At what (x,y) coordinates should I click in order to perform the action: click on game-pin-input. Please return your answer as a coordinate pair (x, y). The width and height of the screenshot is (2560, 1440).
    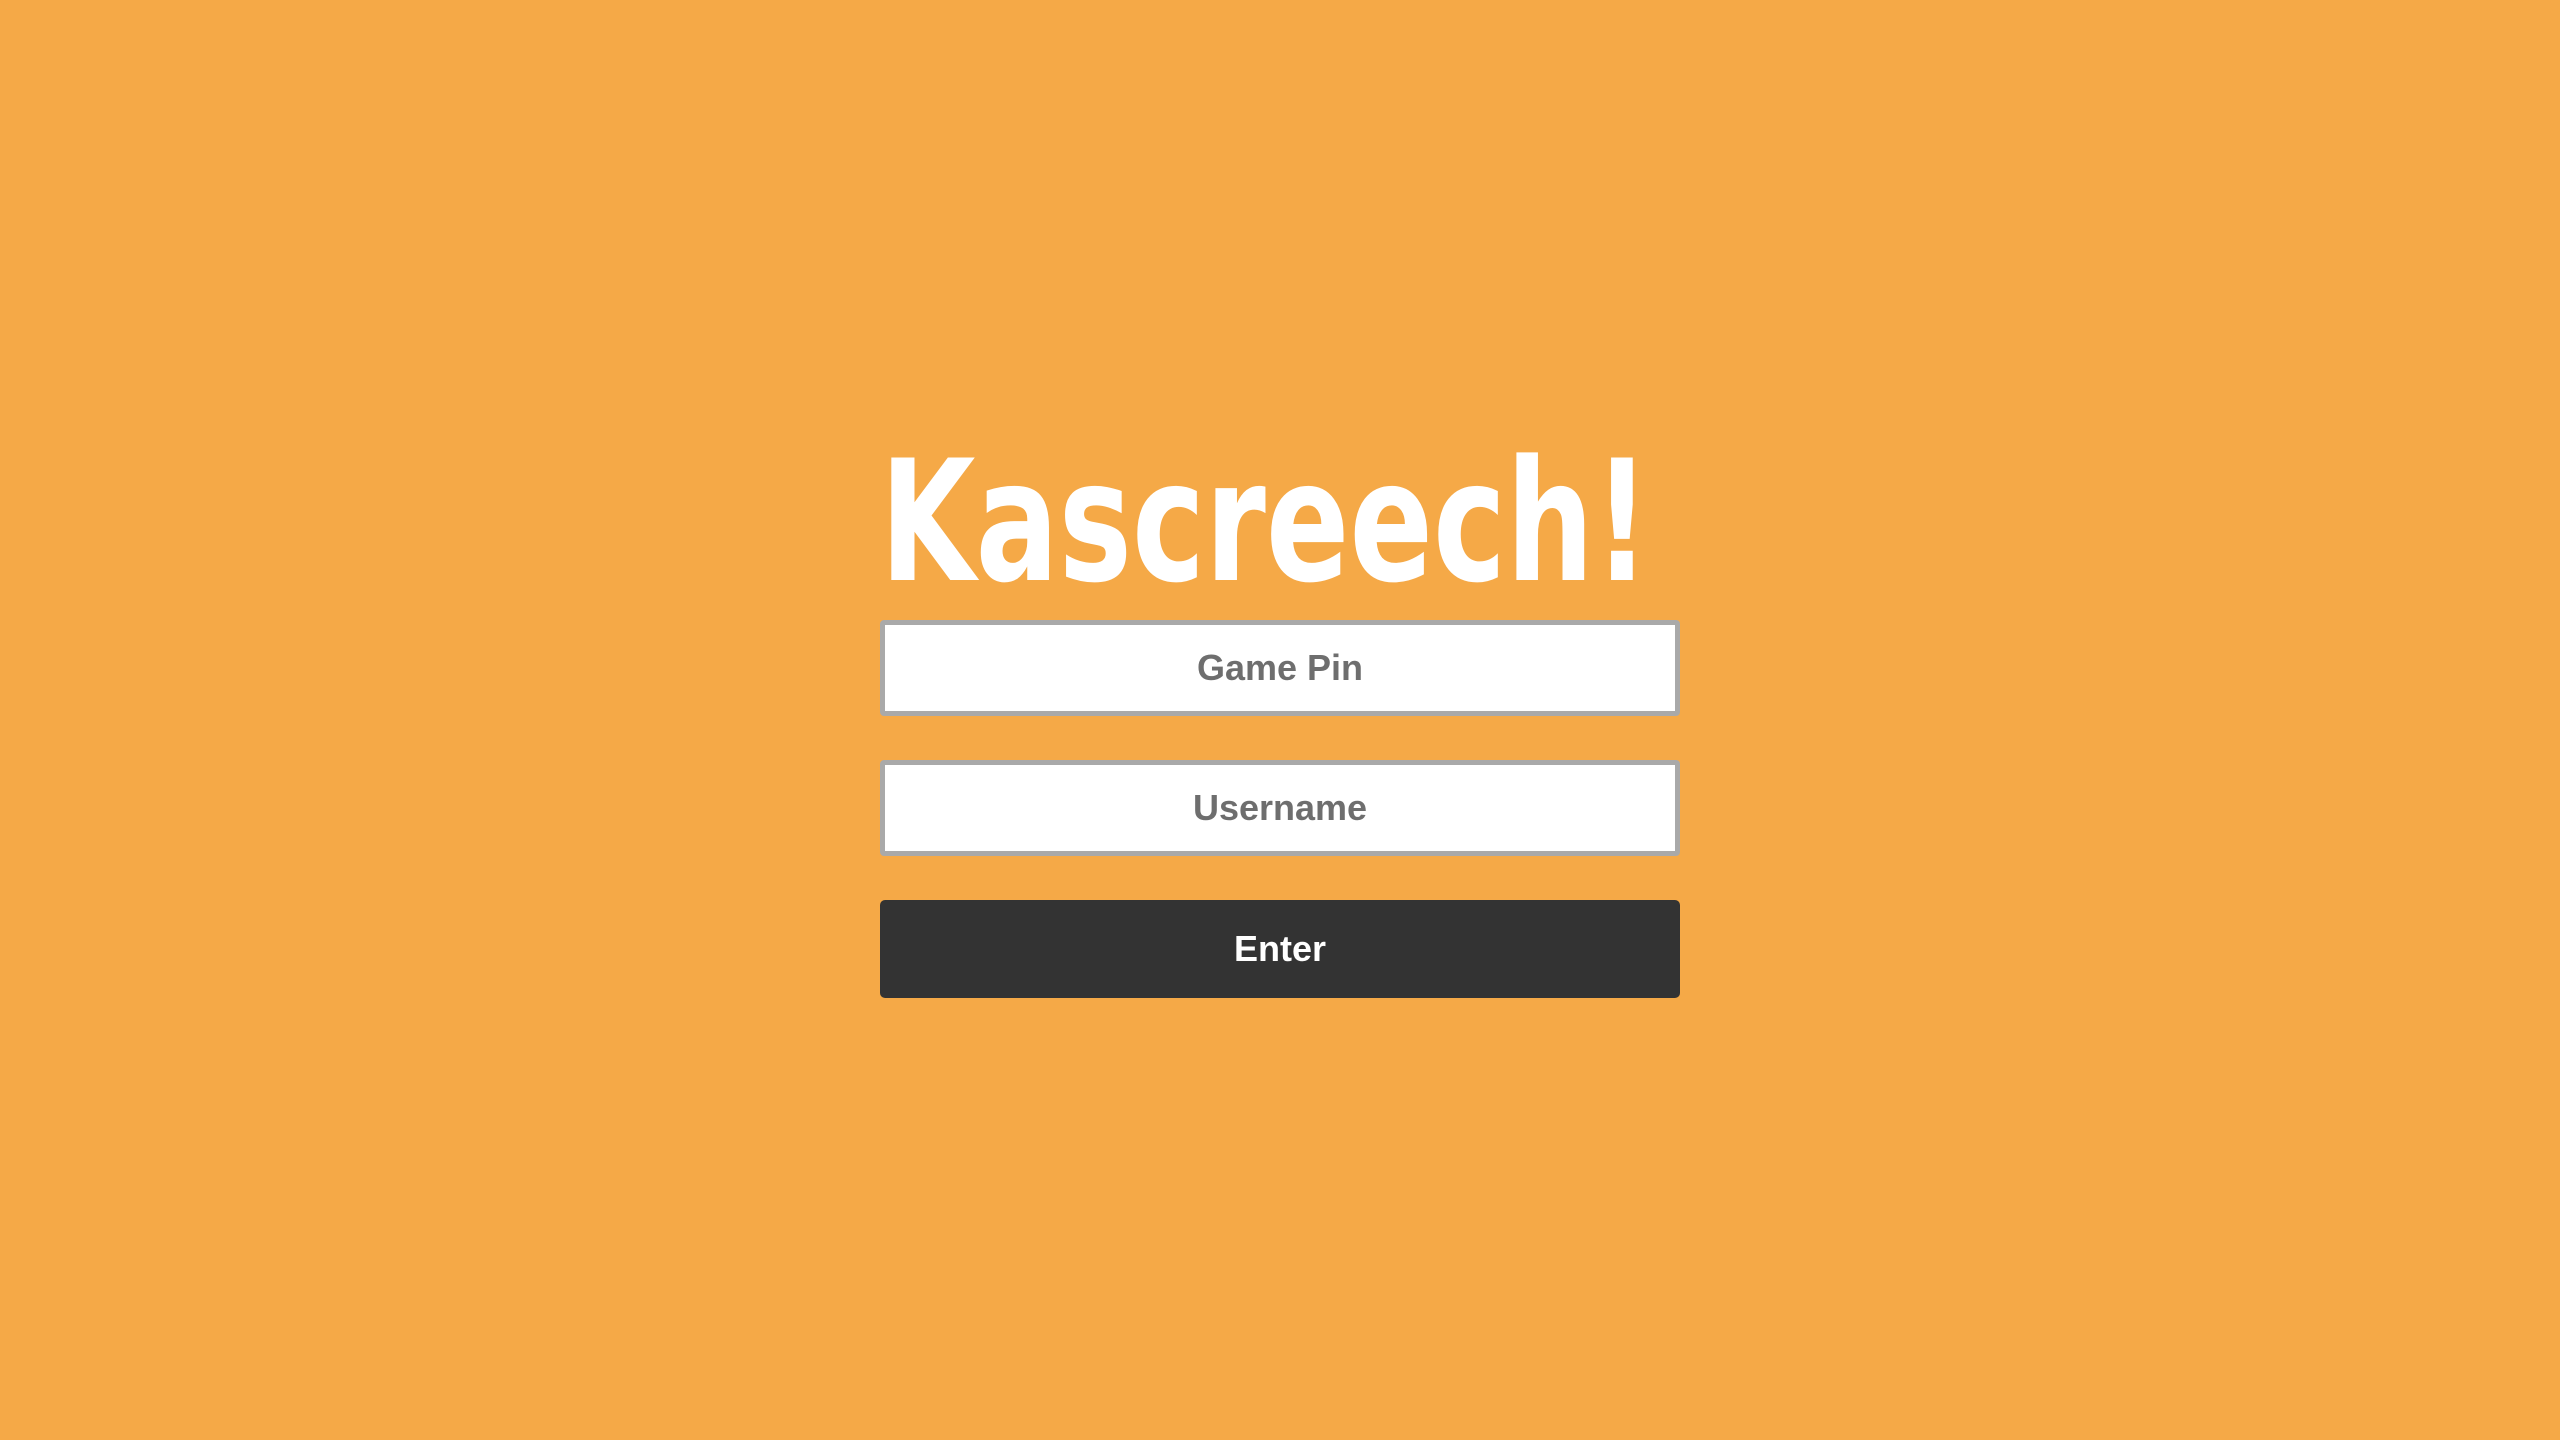
    Looking at the image, I should click on (1280, 668).